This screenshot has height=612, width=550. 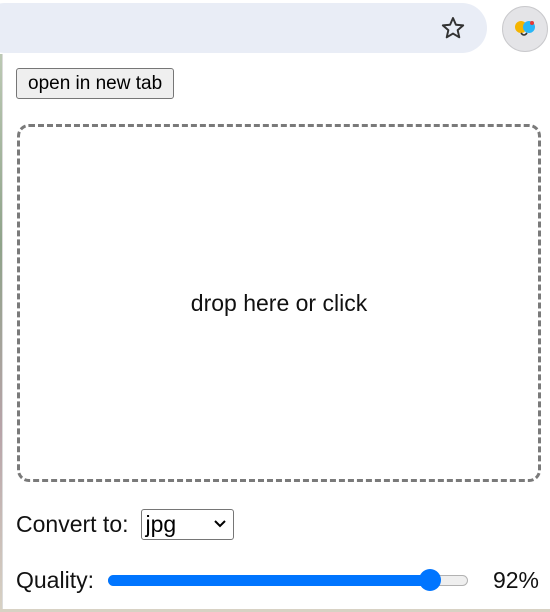 I want to click on star-icon, so click(x=453, y=28).